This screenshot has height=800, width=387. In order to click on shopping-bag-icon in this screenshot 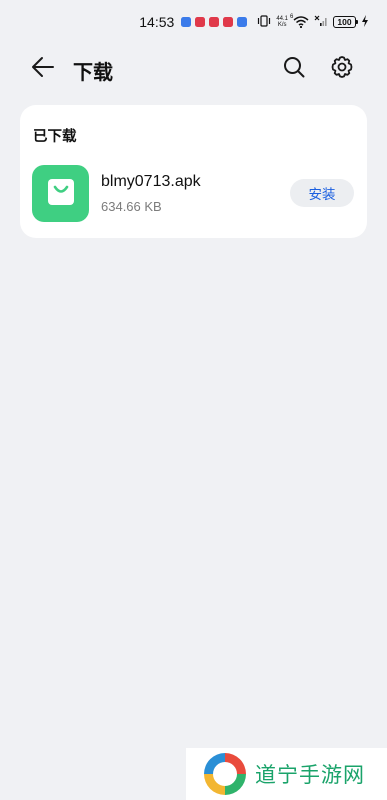, I will do `click(61, 194)`.